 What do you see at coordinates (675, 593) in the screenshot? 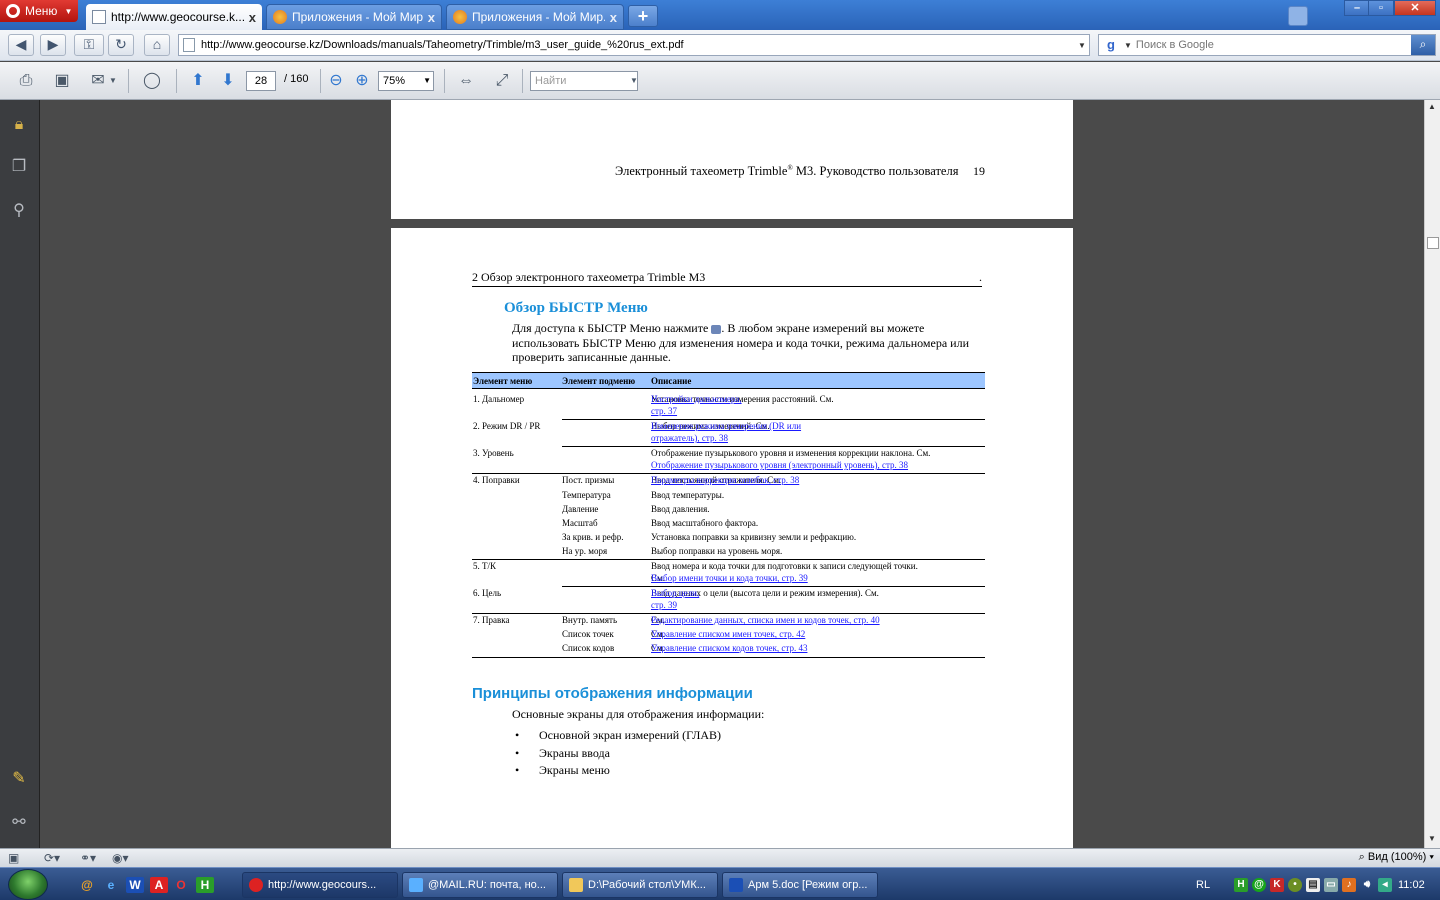
I see `link-target-select: Выбор цели,` at bounding box center [675, 593].